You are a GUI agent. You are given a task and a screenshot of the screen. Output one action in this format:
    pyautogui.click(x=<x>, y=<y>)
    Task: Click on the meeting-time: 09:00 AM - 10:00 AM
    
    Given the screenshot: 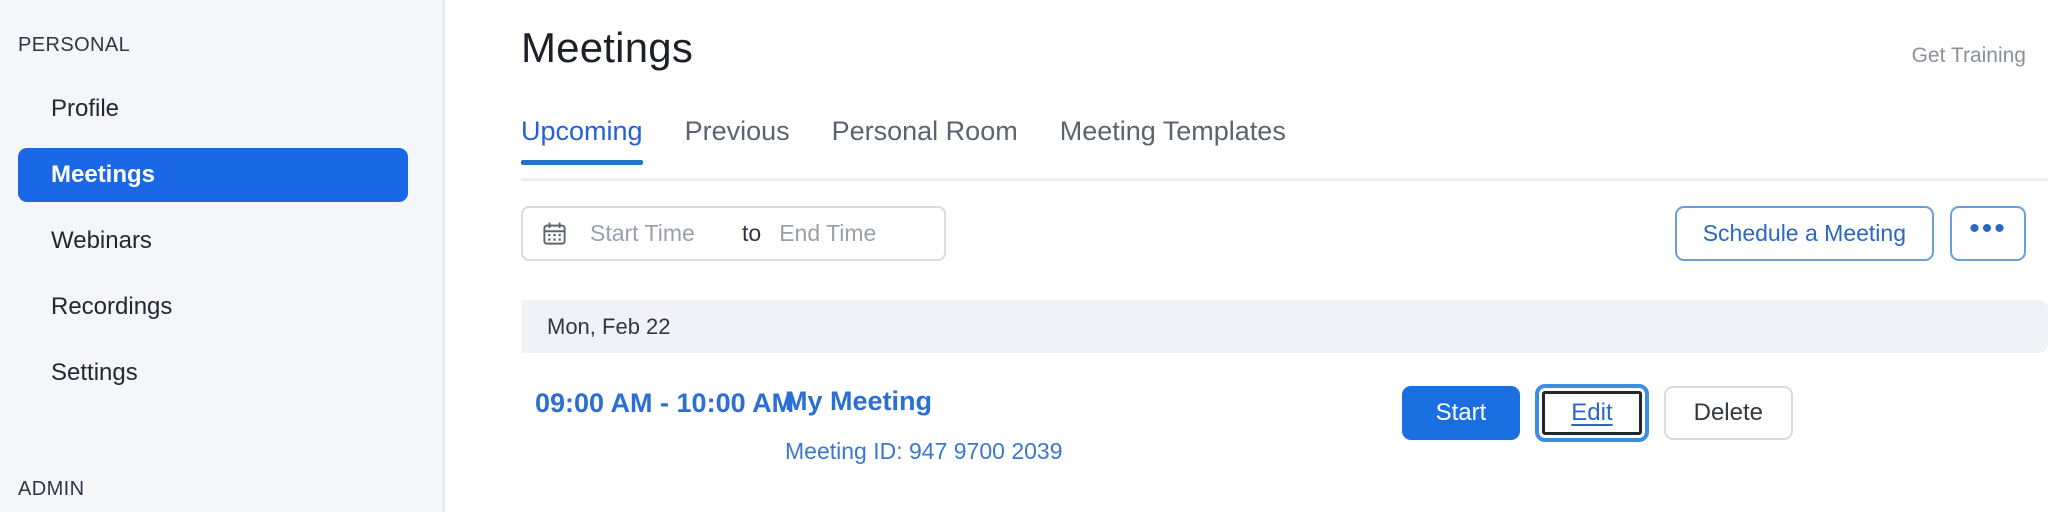 What is the action you would take?
    pyautogui.click(x=665, y=403)
    